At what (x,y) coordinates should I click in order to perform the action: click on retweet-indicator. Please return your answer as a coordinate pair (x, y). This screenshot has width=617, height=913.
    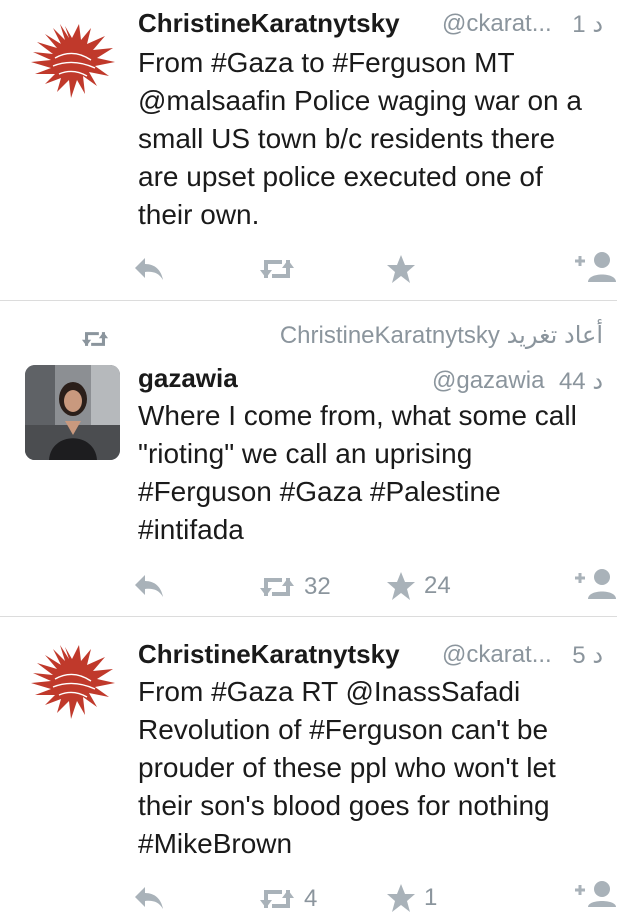
    Looking at the image, I should click on (95, 341).